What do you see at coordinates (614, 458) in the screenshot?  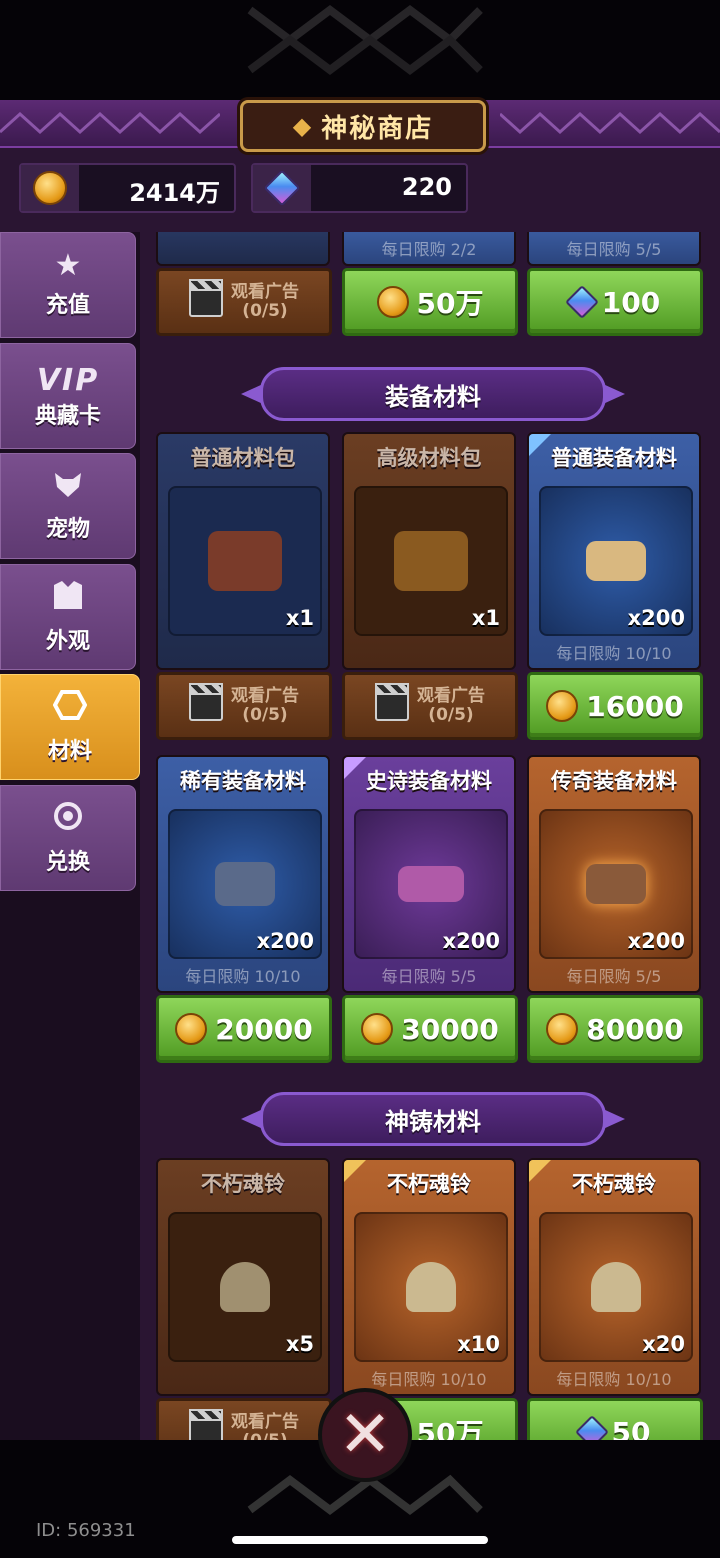 I see `item-name: 普通装备材料` at bounding box center [614, 458].